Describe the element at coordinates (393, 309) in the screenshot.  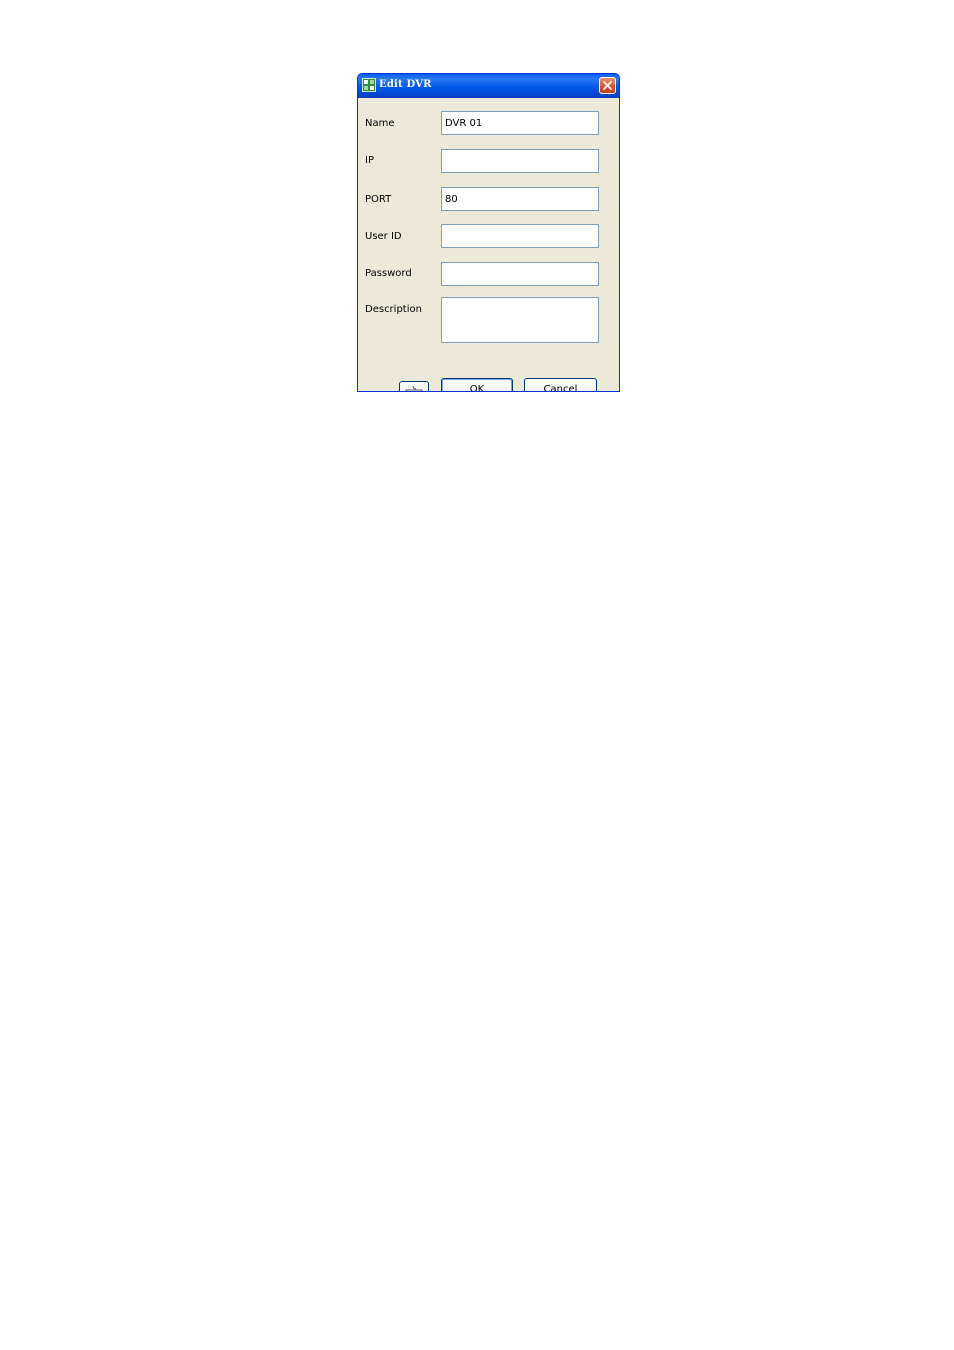
I see `description-label: Description` at that location.